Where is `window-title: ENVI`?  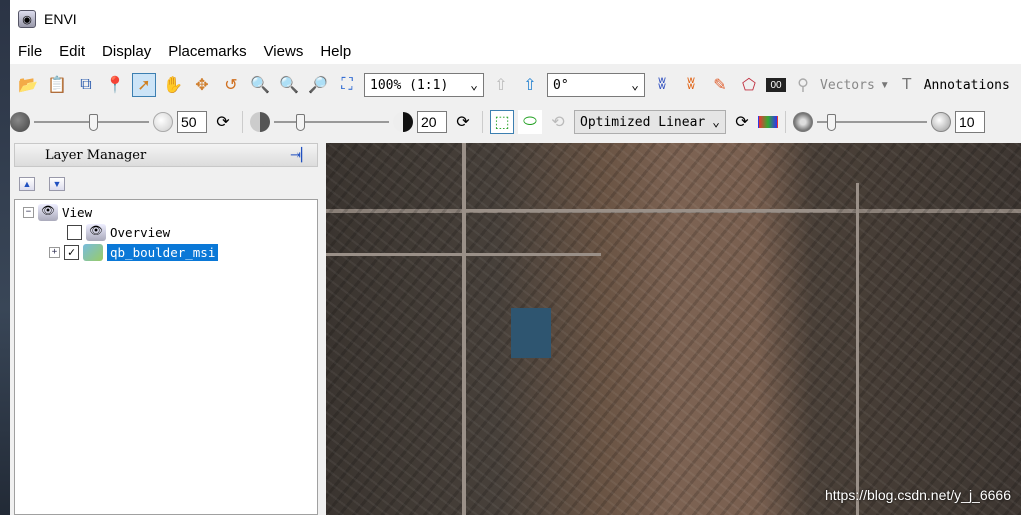
window-title: ENVI is located at coordinates (60, 19).